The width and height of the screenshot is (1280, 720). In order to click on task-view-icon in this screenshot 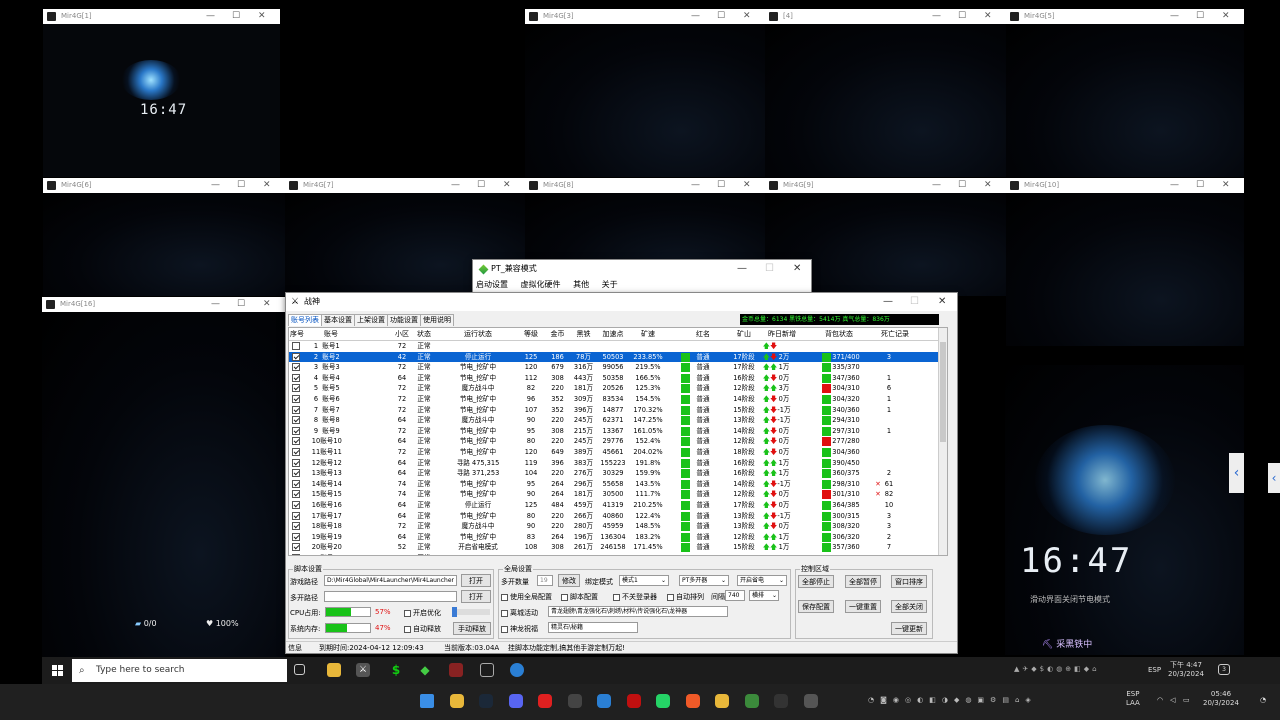, I will do `click(299, 669)`.